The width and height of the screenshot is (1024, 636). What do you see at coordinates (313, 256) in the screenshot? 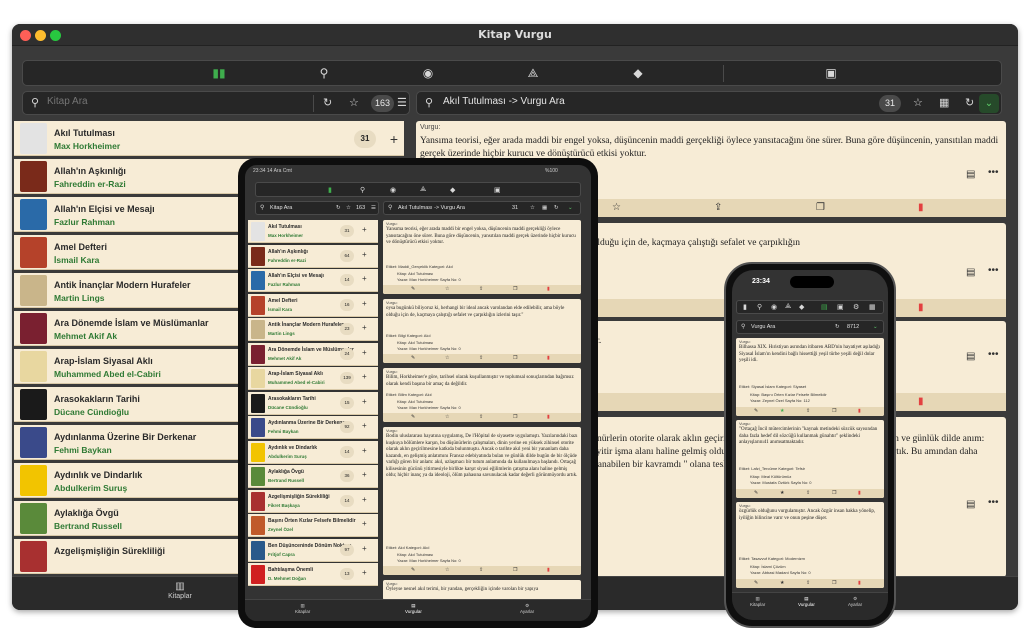
I see `list-item-book: Allah'ın Aşkınlığı Fahreddin er-Razi 64 +` at bounding box center [313, 256].